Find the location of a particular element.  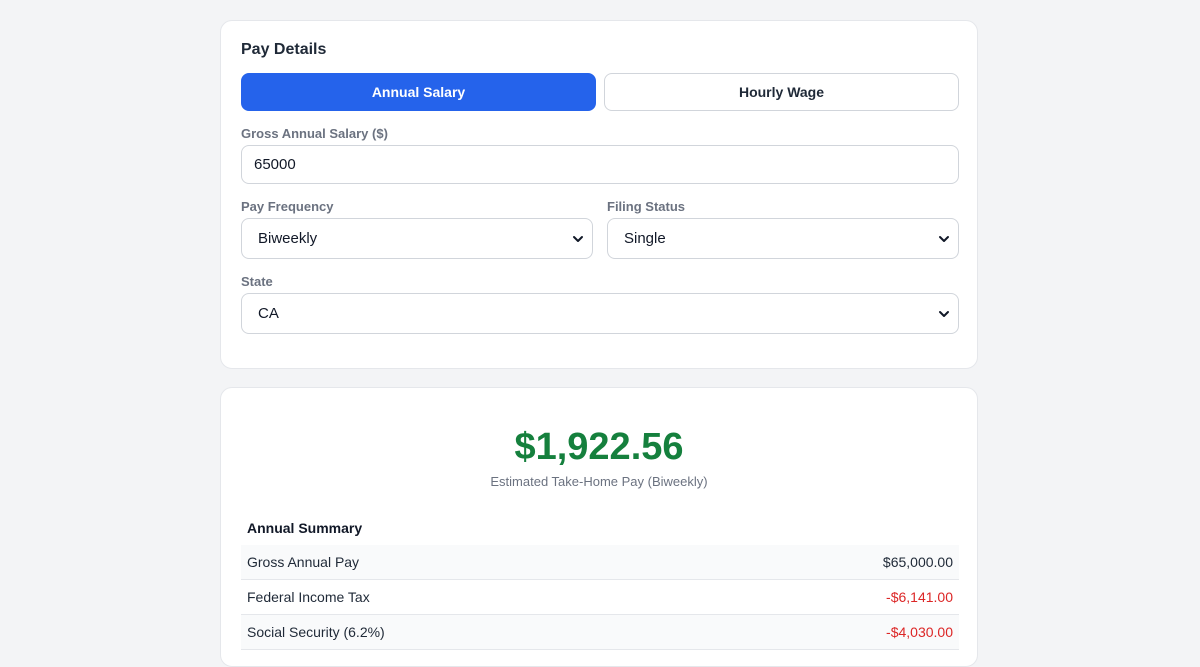

state-value: CA is located at coordinates (268, 313).